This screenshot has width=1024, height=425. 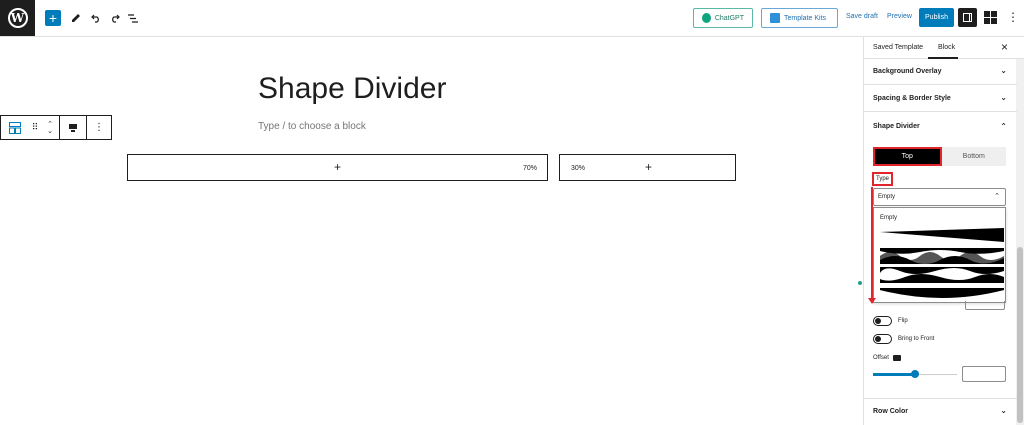 I want to click on save-draft-button: Save draft, so click(x=862, y=16).